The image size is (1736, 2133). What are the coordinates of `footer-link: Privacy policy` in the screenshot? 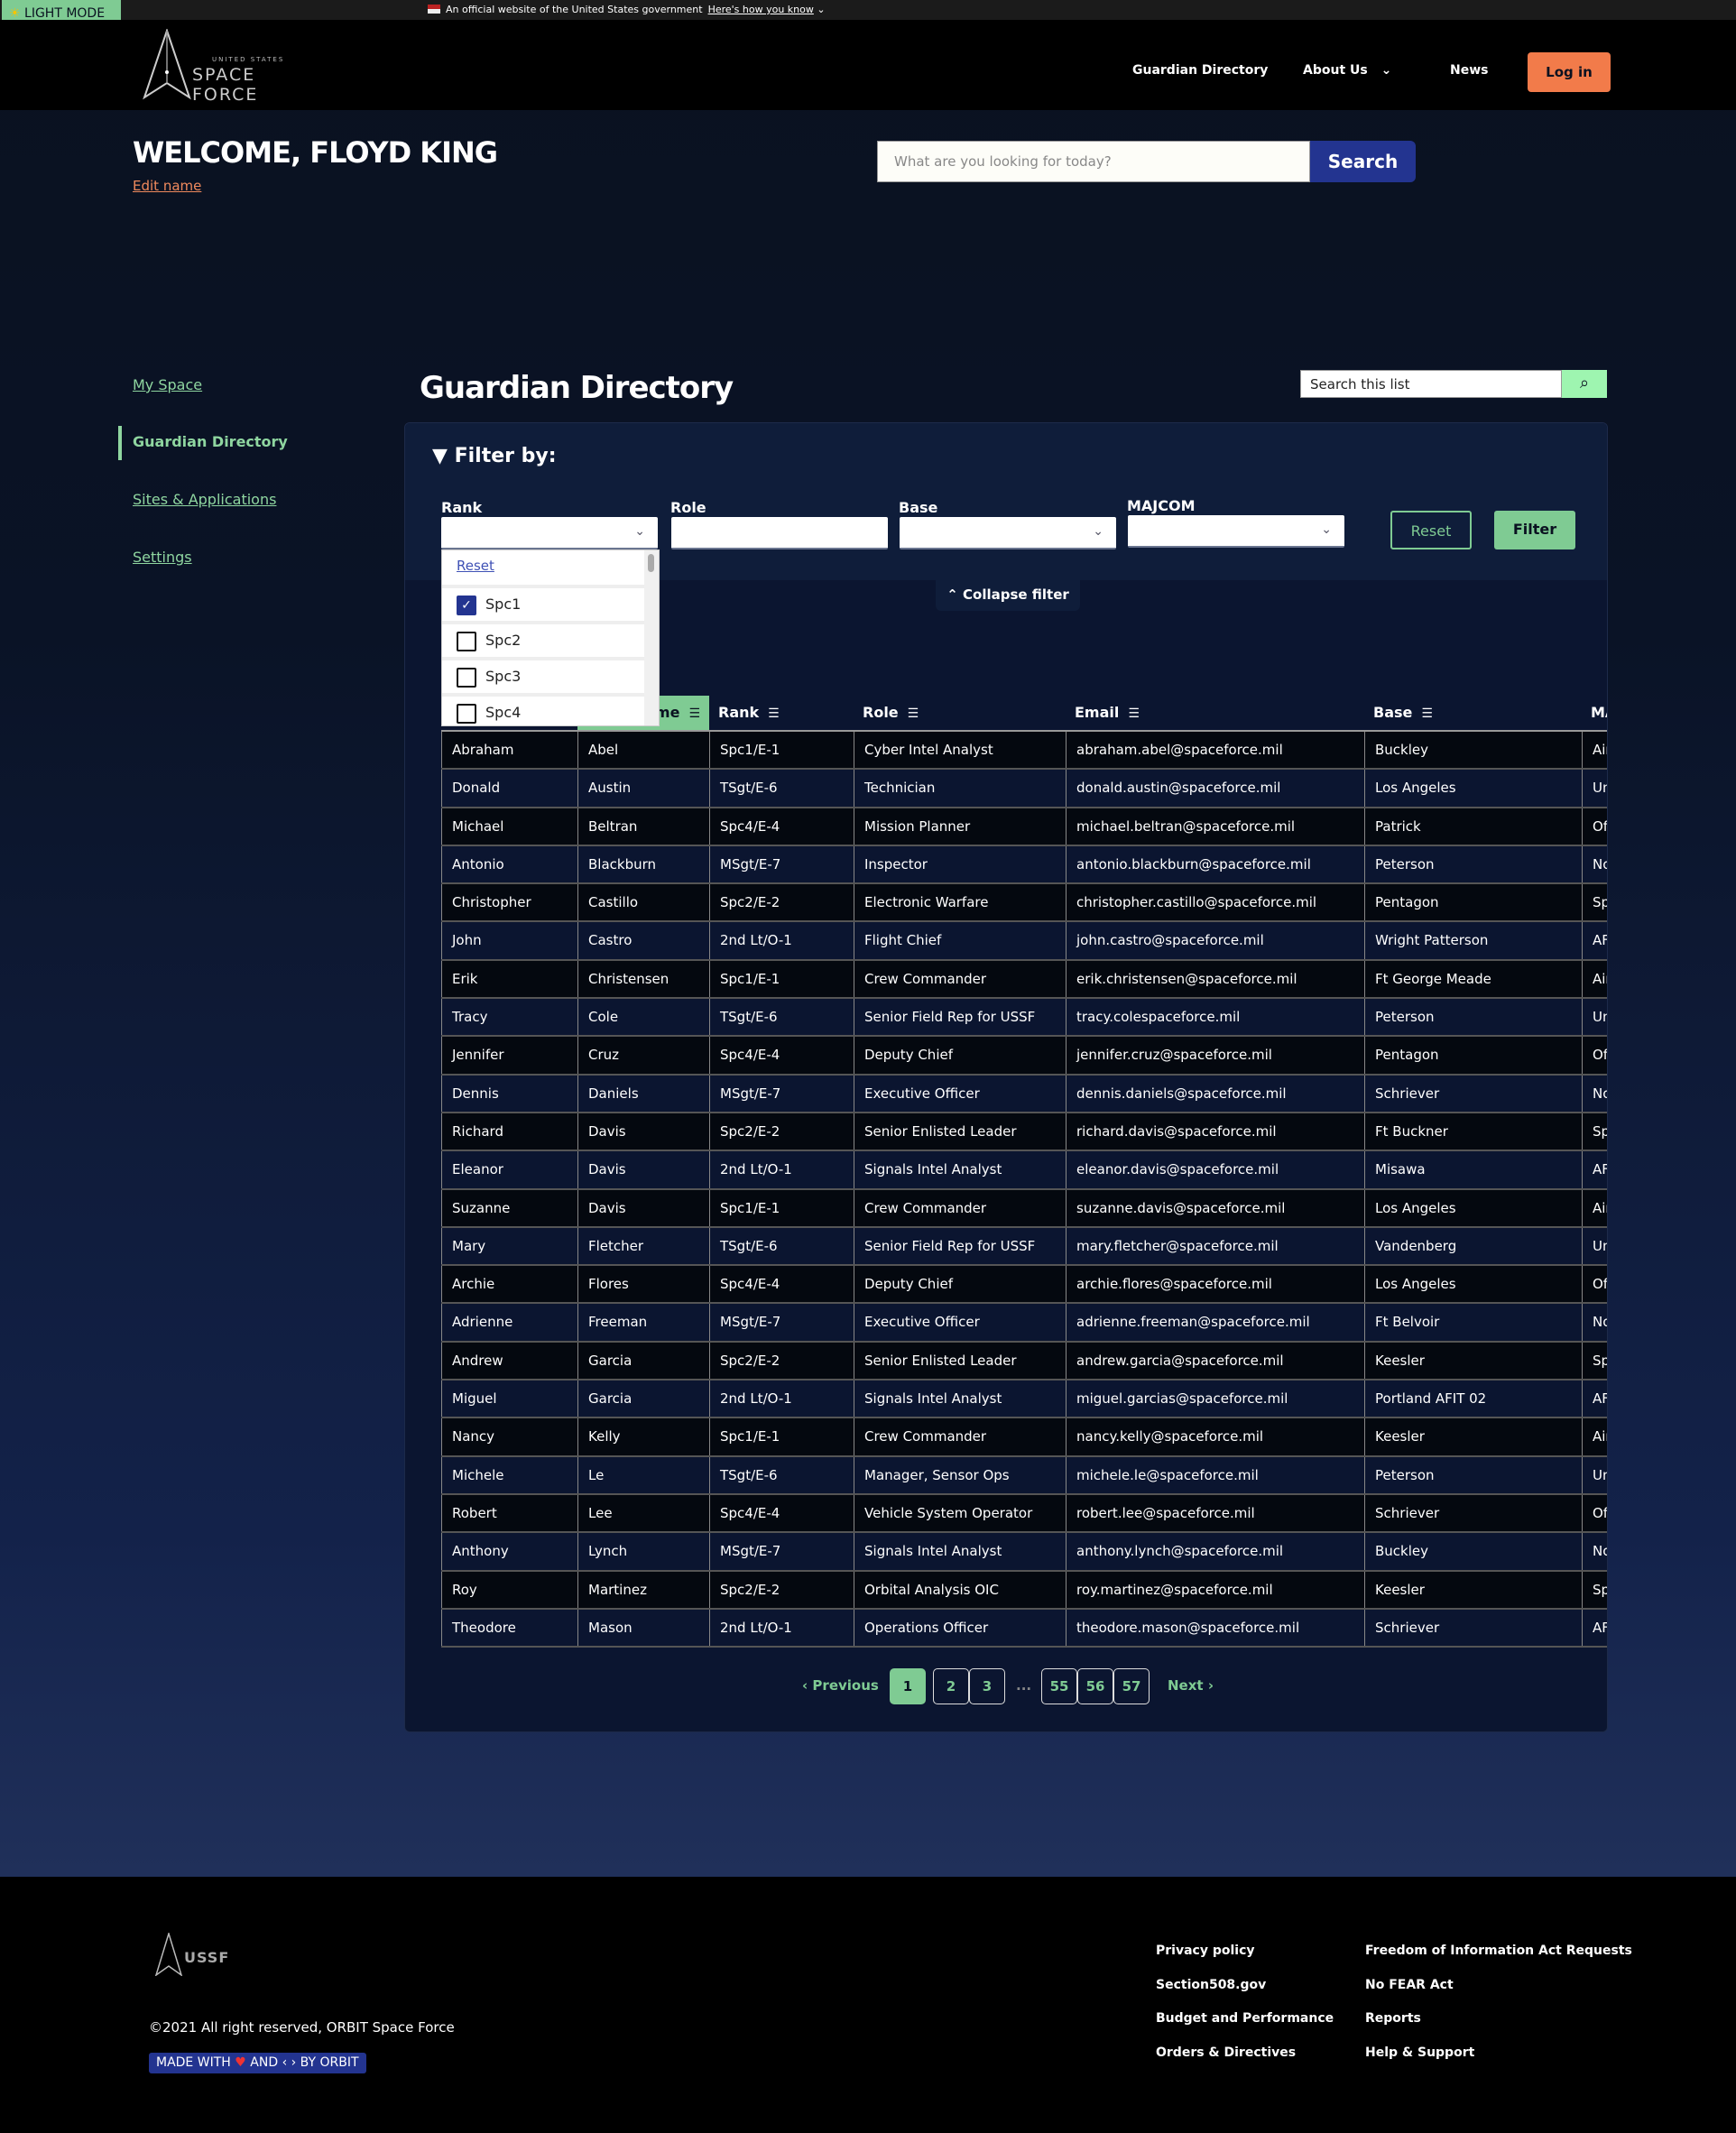 It's located at (1205, 1951).